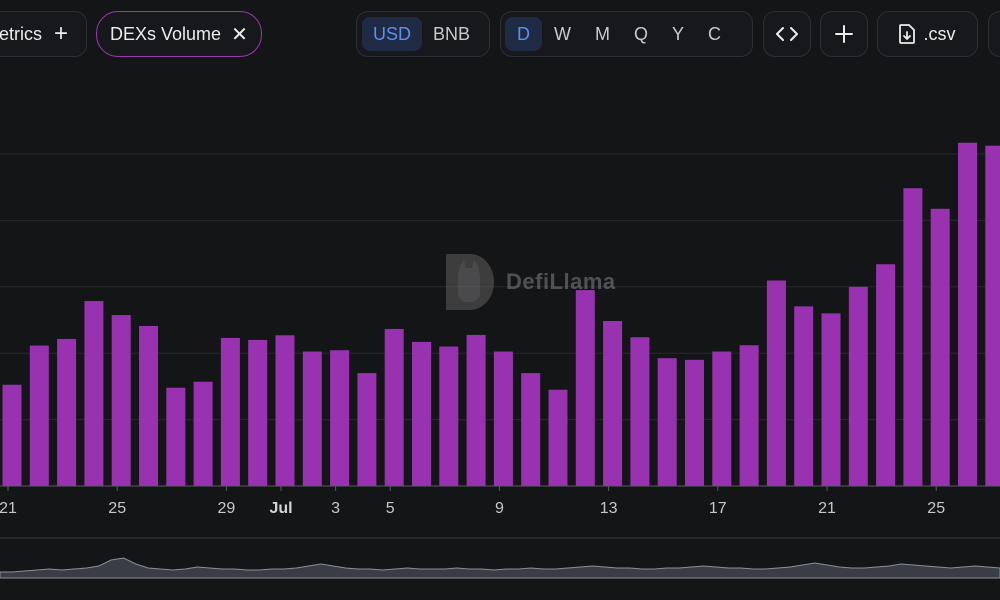  I want to click on add-chart-button, so click(844, 34).